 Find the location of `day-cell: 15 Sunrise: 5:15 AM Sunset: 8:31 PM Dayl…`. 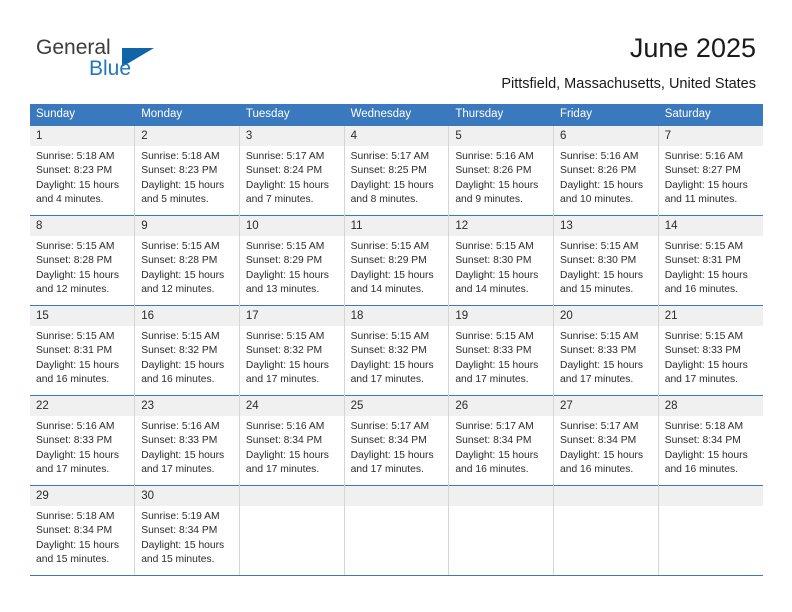

day-cell: 15 Sunrise: 5:15 AM Sunset: 8:31 PM Dayl… is located at coordinates (83, 350).